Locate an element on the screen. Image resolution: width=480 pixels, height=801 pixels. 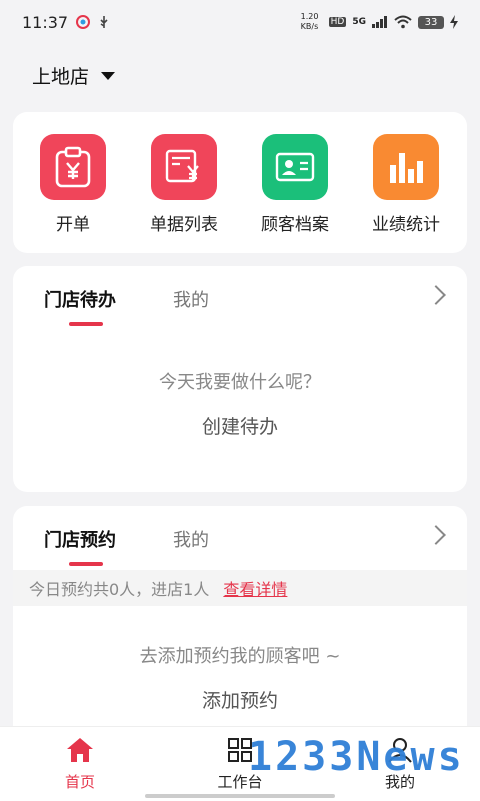
quick-action-label: 单据列表 is located at coordinates (184, 225).